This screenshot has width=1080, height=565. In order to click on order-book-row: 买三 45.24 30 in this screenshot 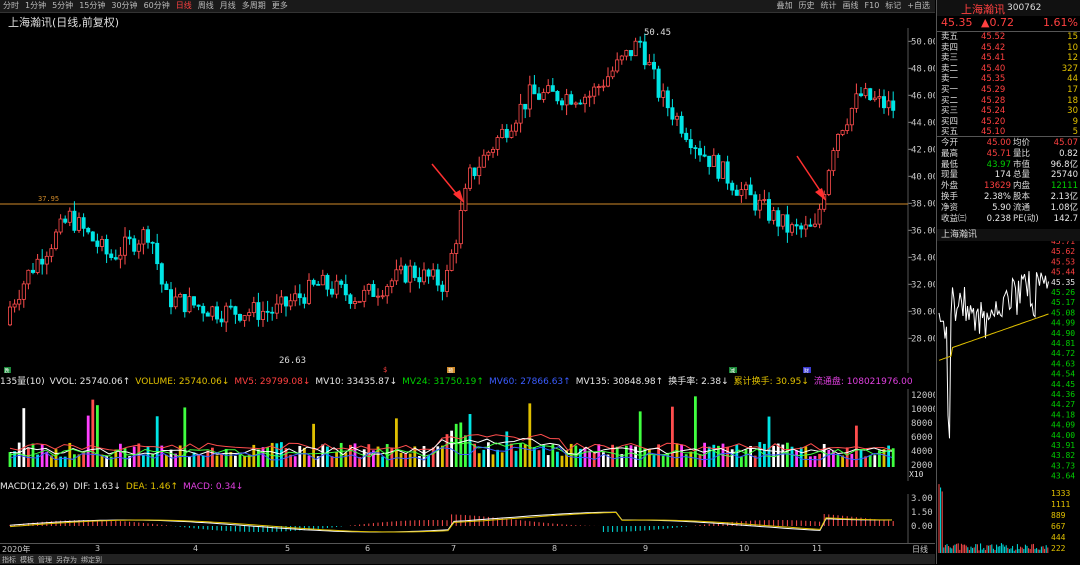, I will do `click(1008, 111)`.